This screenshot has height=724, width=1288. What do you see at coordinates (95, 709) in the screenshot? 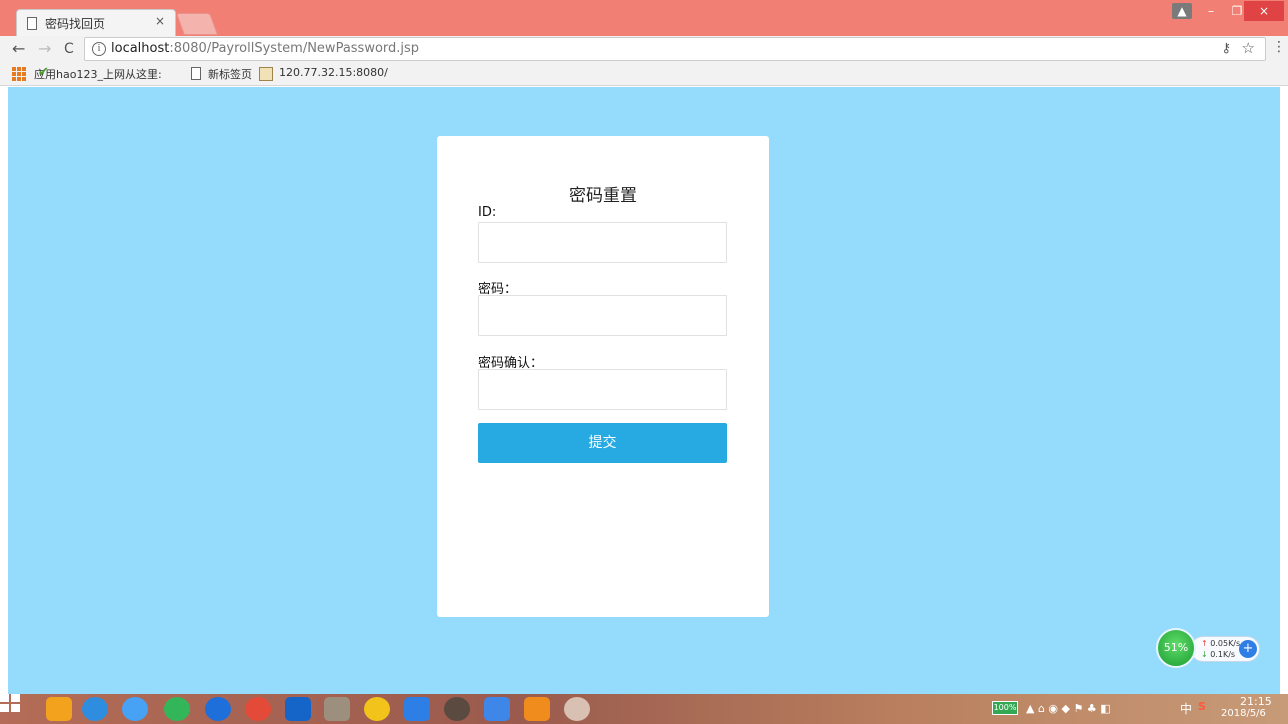
I see `edge-icon` at bounding box center [95, 709].